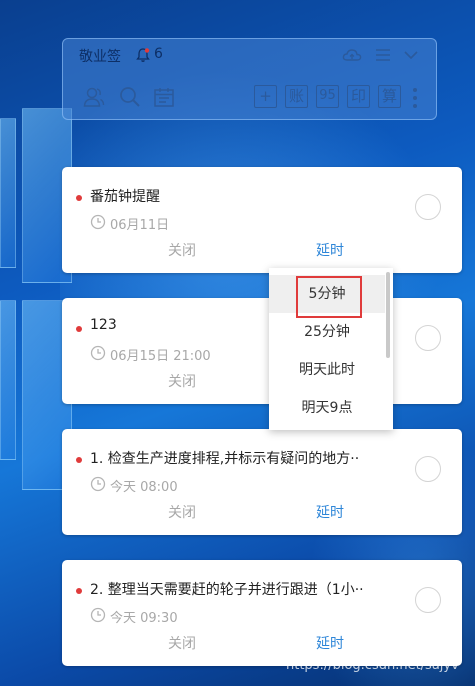  Describe the element at coordinates (100, 57) in the screenshot. I see `app-title: 敬业签` at that location.